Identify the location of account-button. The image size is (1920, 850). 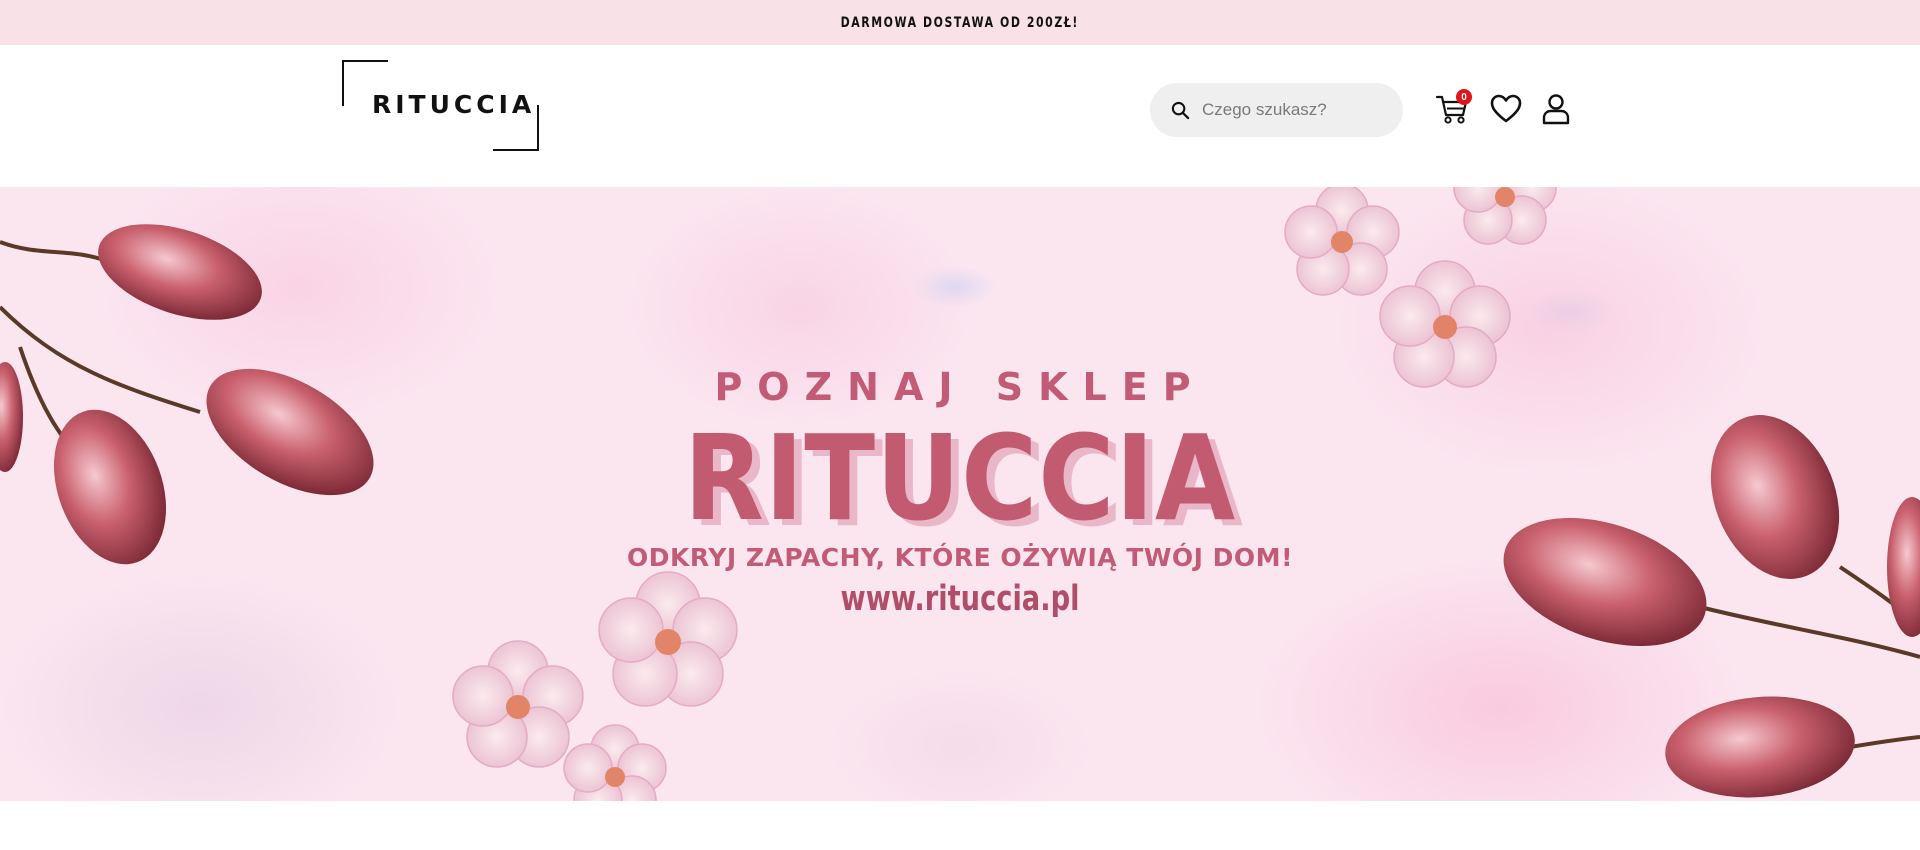
(1556, 109).